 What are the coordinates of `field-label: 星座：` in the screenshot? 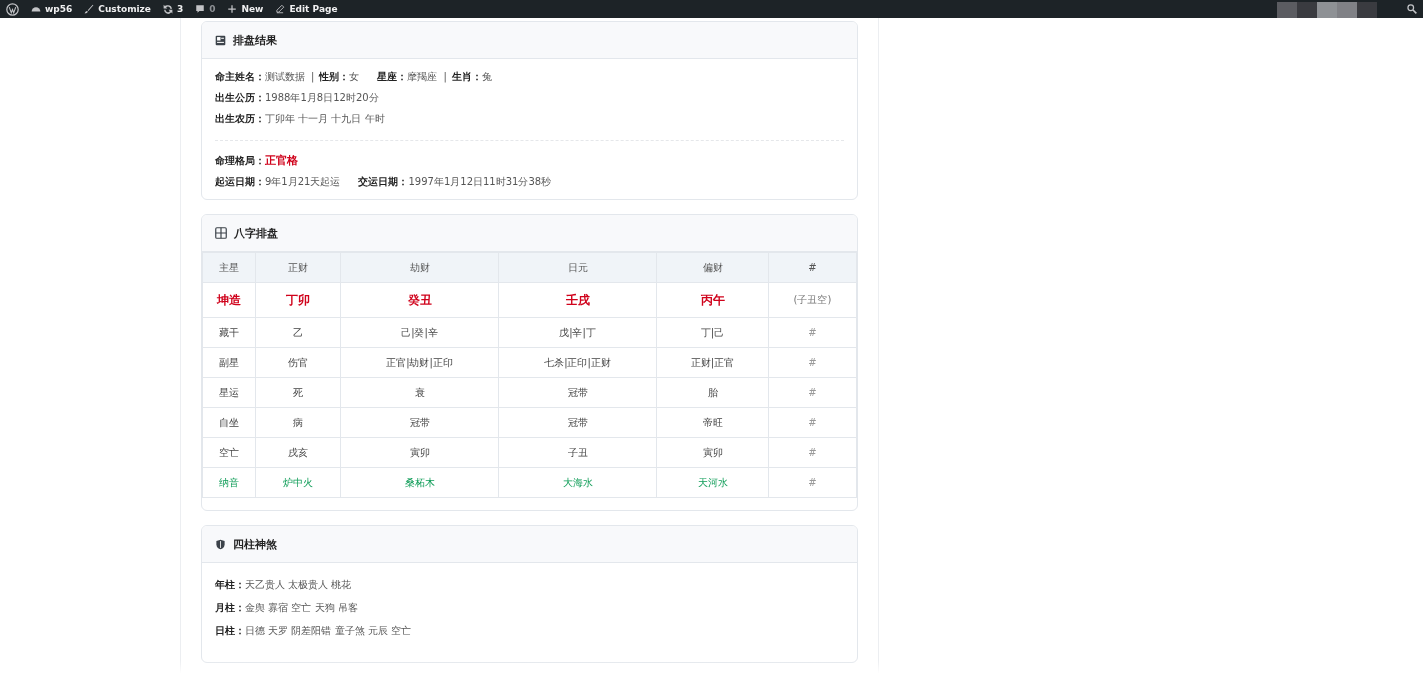 It's located at (392, 76).